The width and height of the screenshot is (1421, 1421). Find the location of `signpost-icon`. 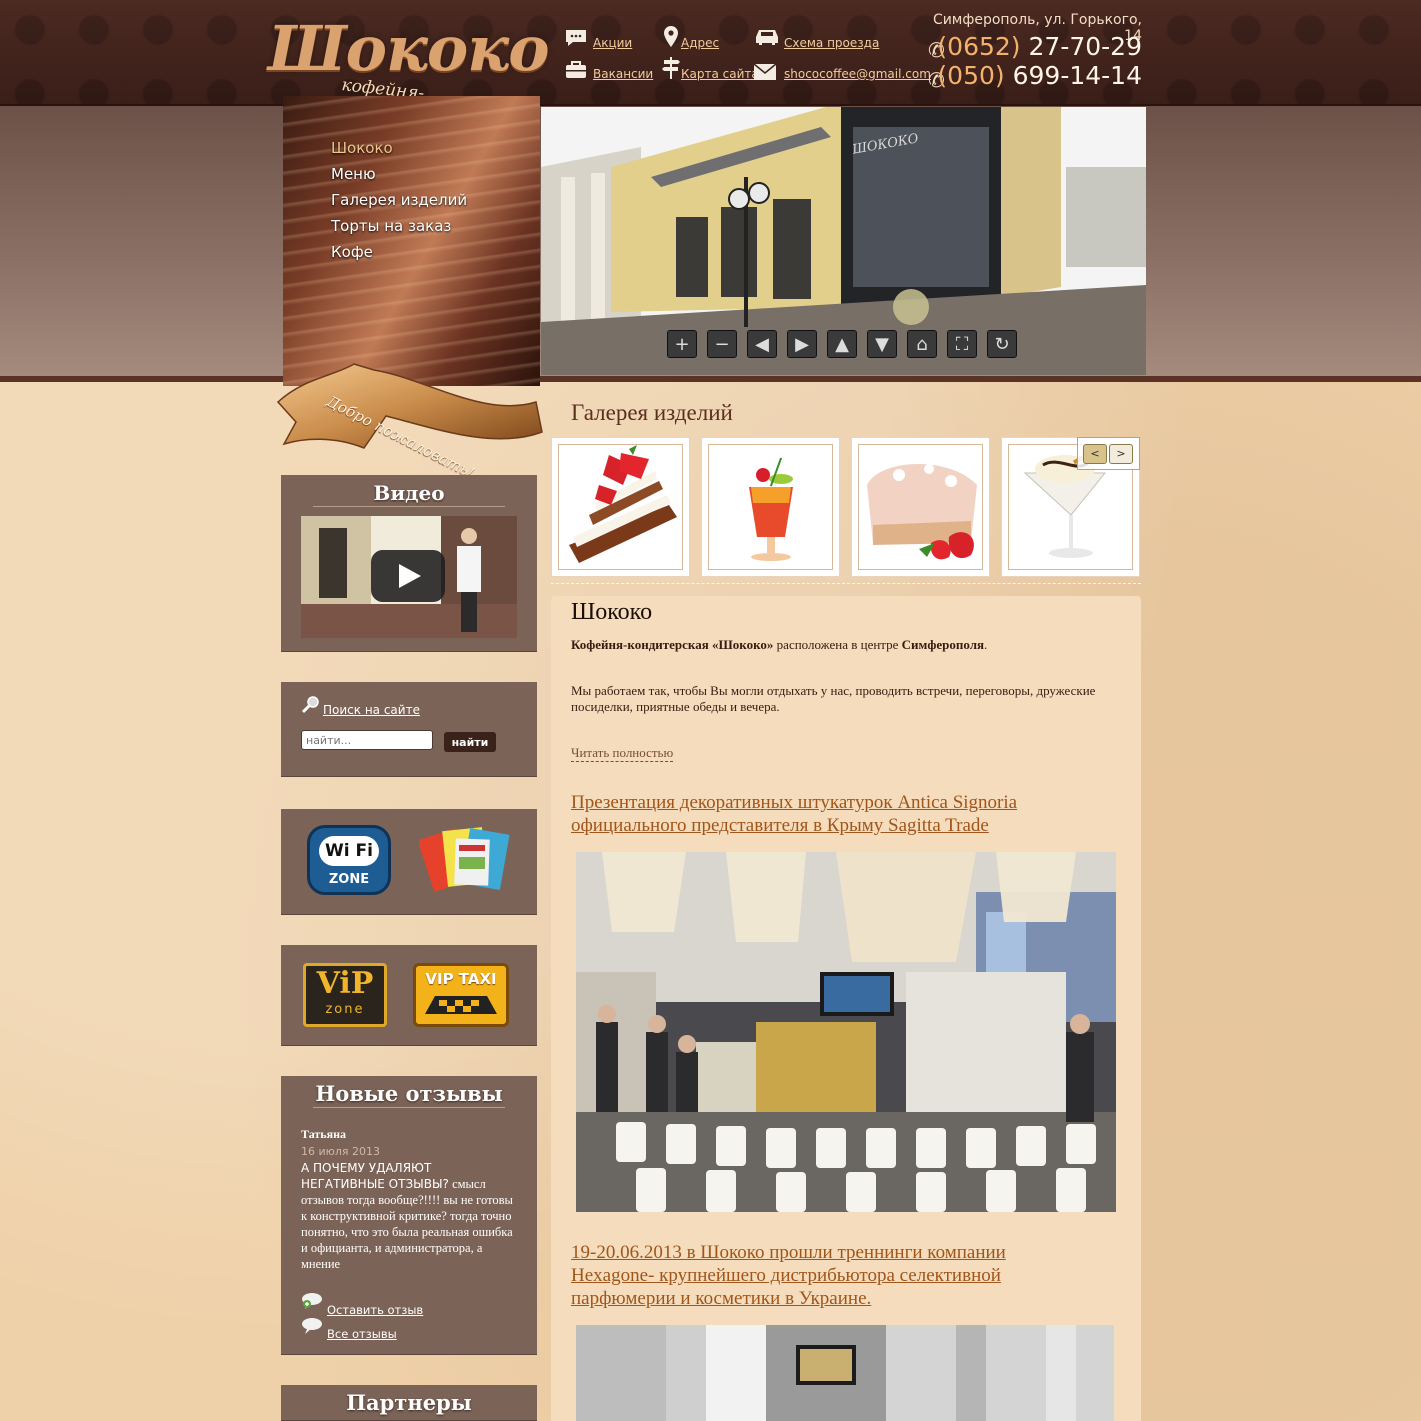

signpost-icon is located at coordinates (671, 68).